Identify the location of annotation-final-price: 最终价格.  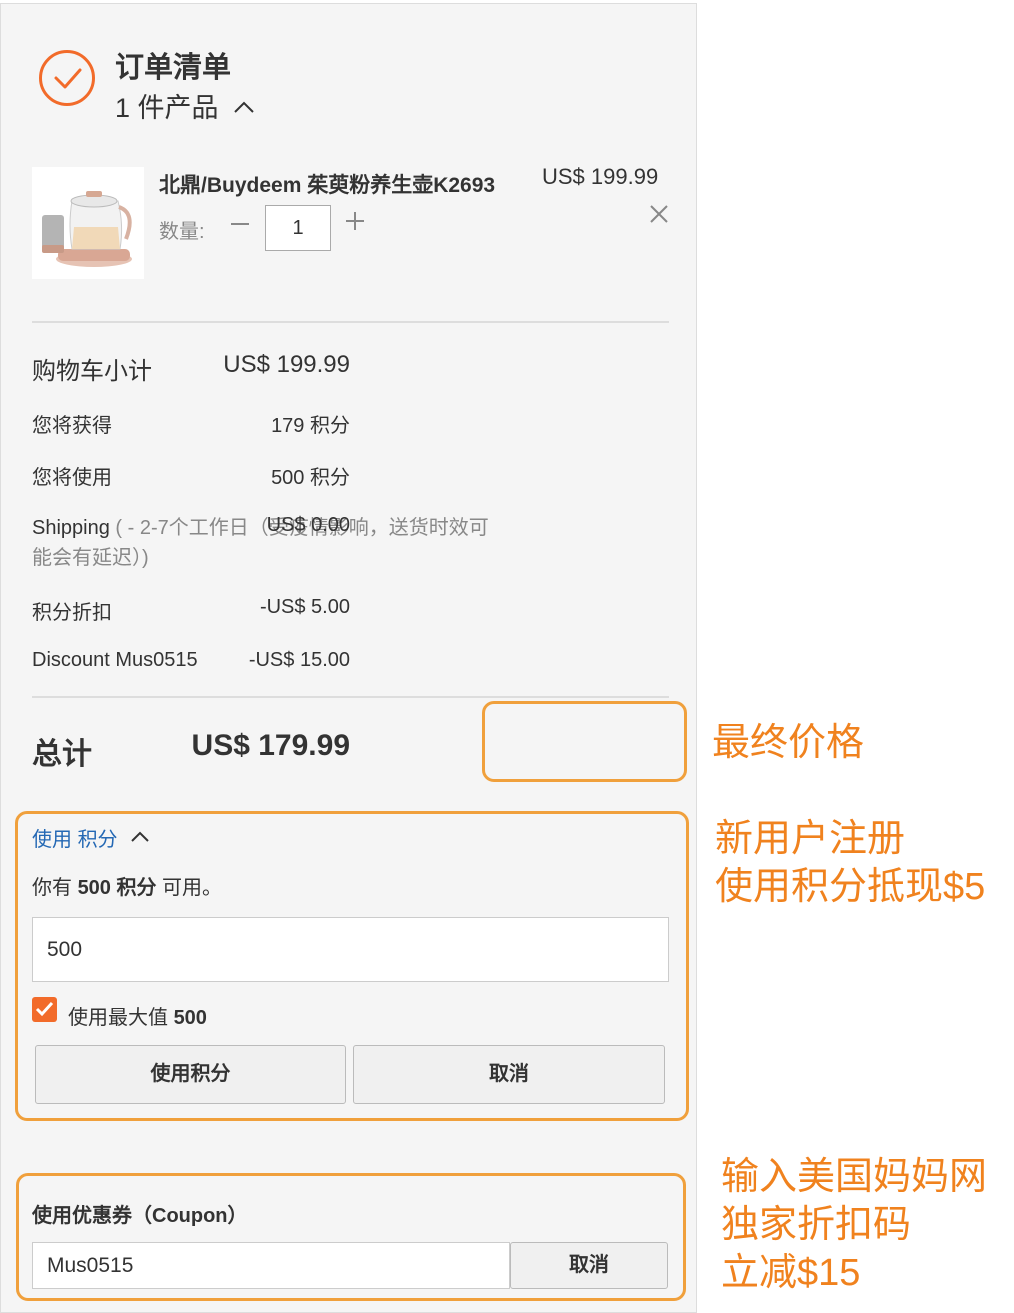
(788, 743).